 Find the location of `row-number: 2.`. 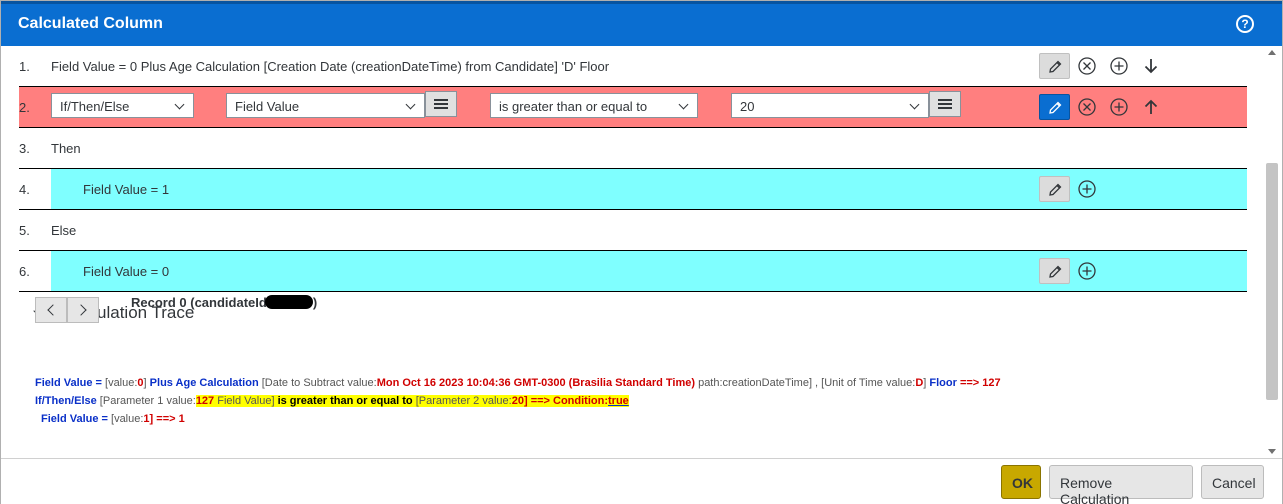

row-number: 2. is located at coordinates (24, 107).